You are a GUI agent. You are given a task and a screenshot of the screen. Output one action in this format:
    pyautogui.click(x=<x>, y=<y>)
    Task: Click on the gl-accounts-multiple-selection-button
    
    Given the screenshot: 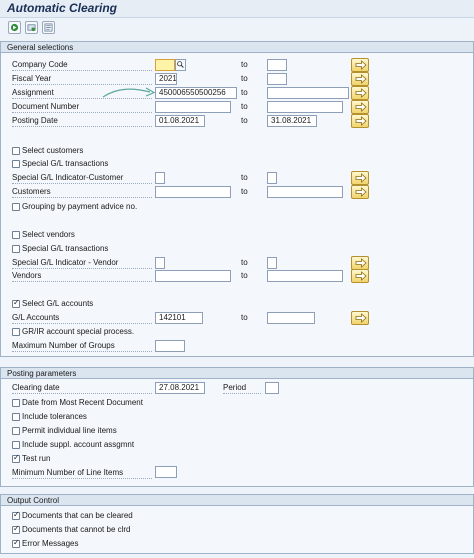 What is the action you would take?
    pyautogui.click(x=360, y=318)
    